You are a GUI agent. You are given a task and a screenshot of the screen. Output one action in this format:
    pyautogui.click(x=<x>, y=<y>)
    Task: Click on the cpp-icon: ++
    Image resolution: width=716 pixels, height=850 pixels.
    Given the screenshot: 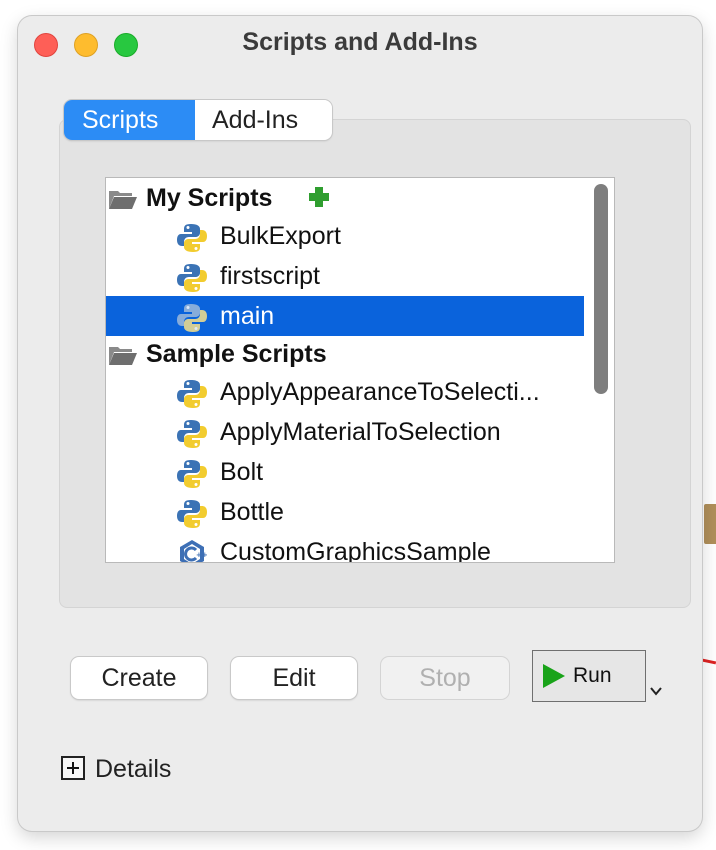 What is the action you would take?
    pyautogui.click(x=194, y=551)
    